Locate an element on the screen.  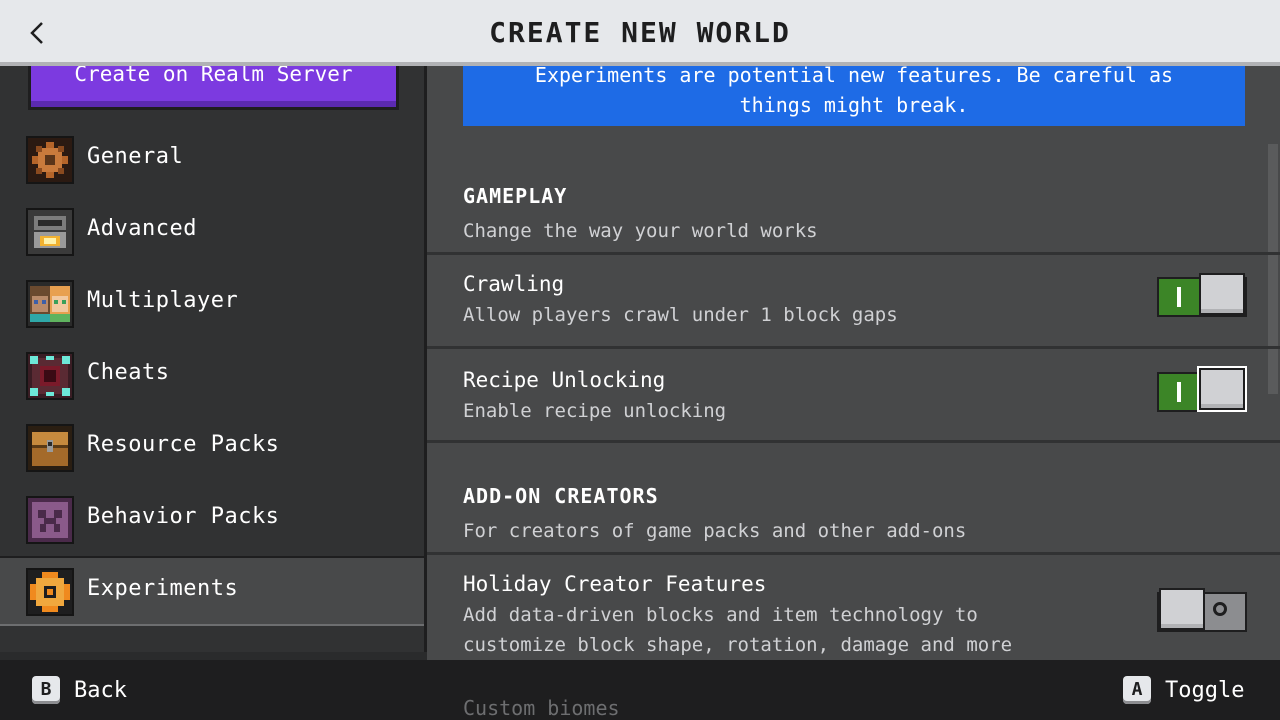
sidebar-item-label: General is located at coordinates (135, 156).